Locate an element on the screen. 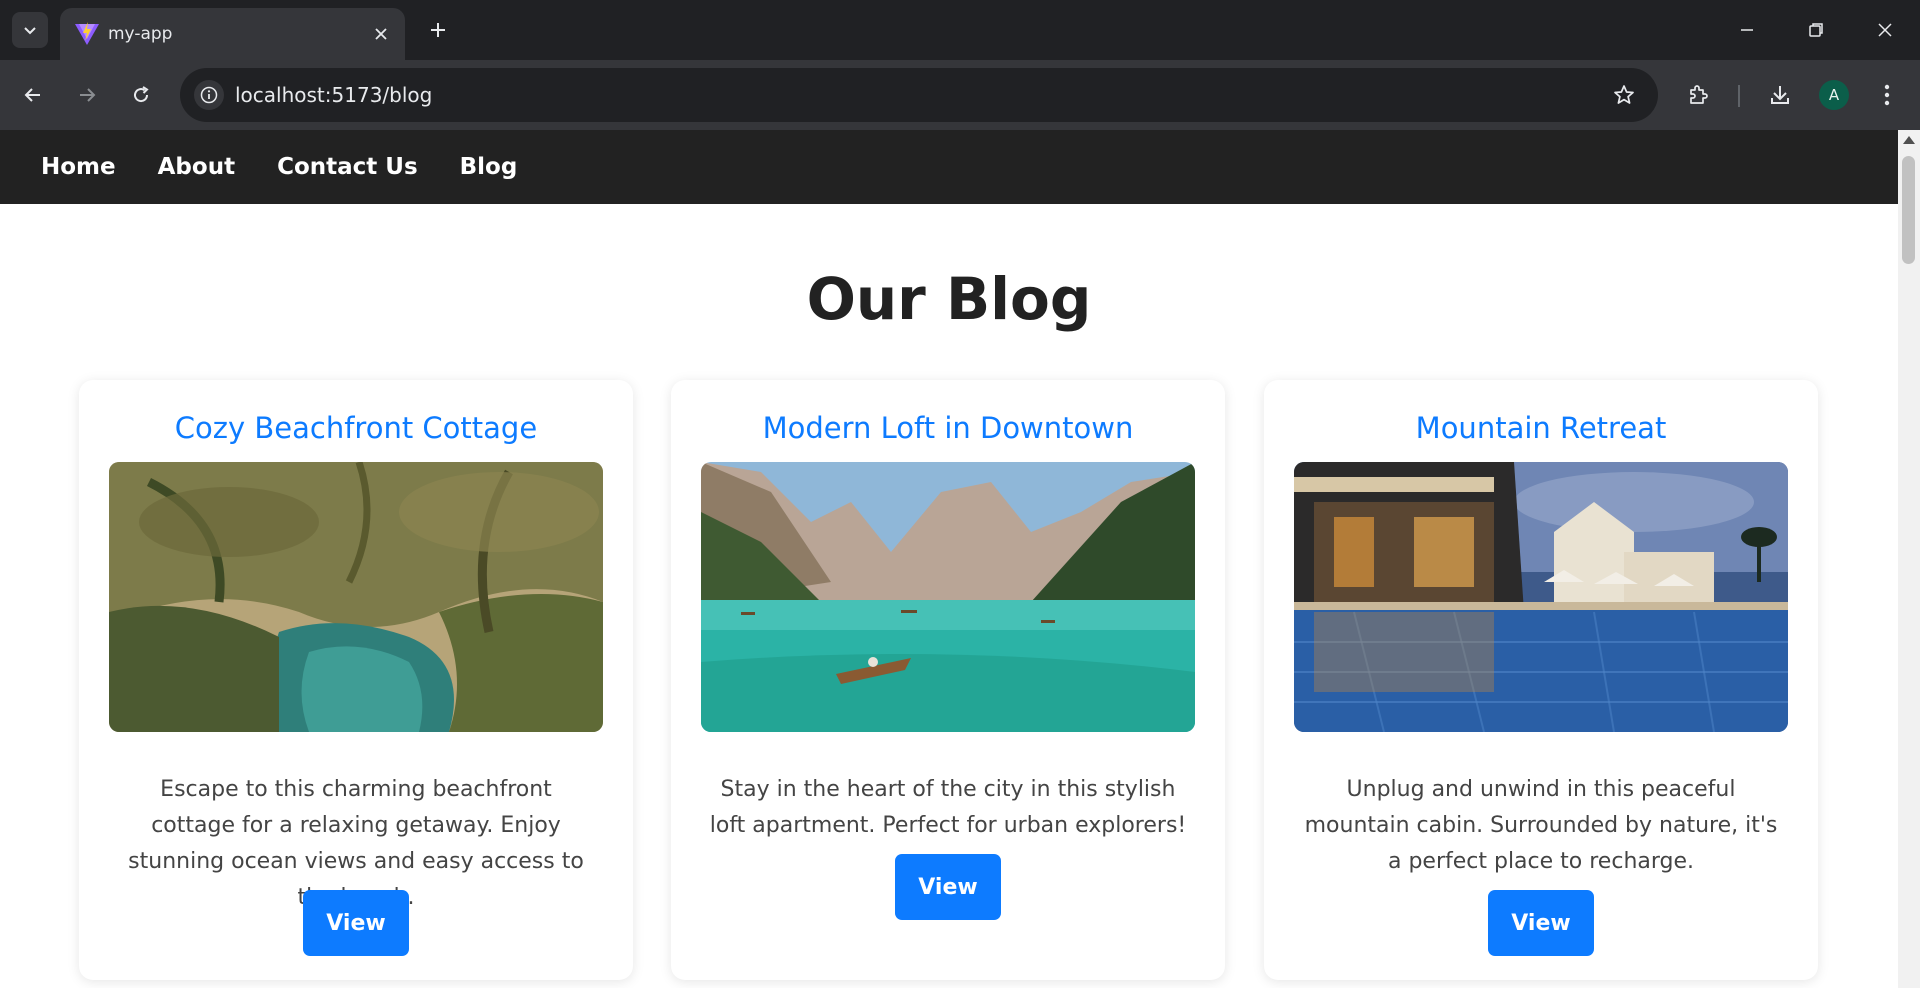 The height and width of the screenshot is (988, 1920). tropical-river-image is located at coordinates (356, 597).